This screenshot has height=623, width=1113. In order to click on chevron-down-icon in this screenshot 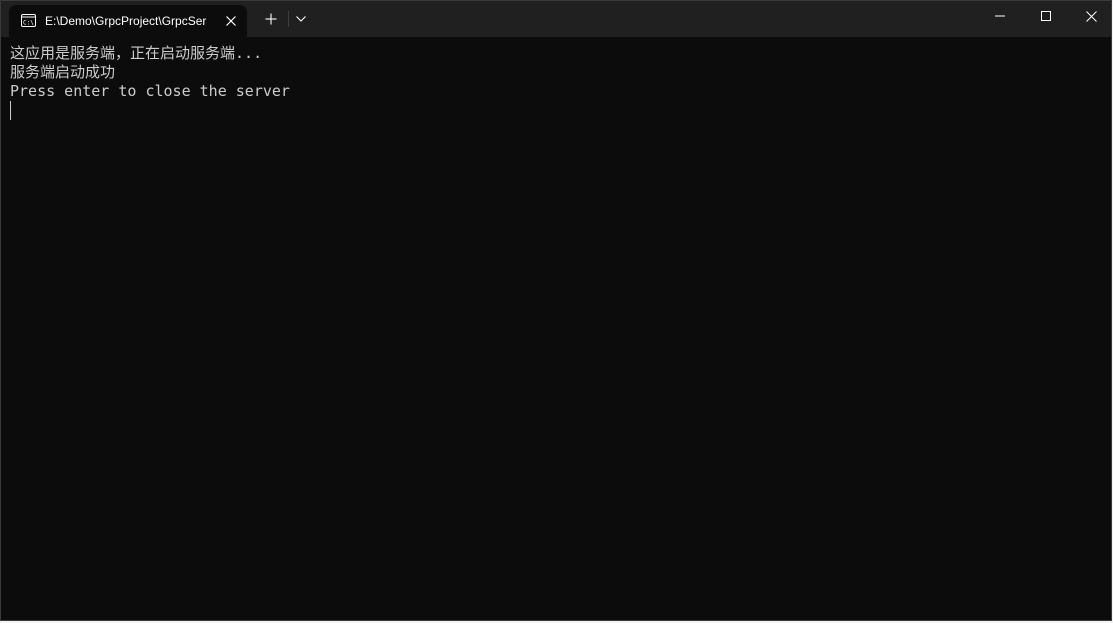, I will do `click(301, 19)`.